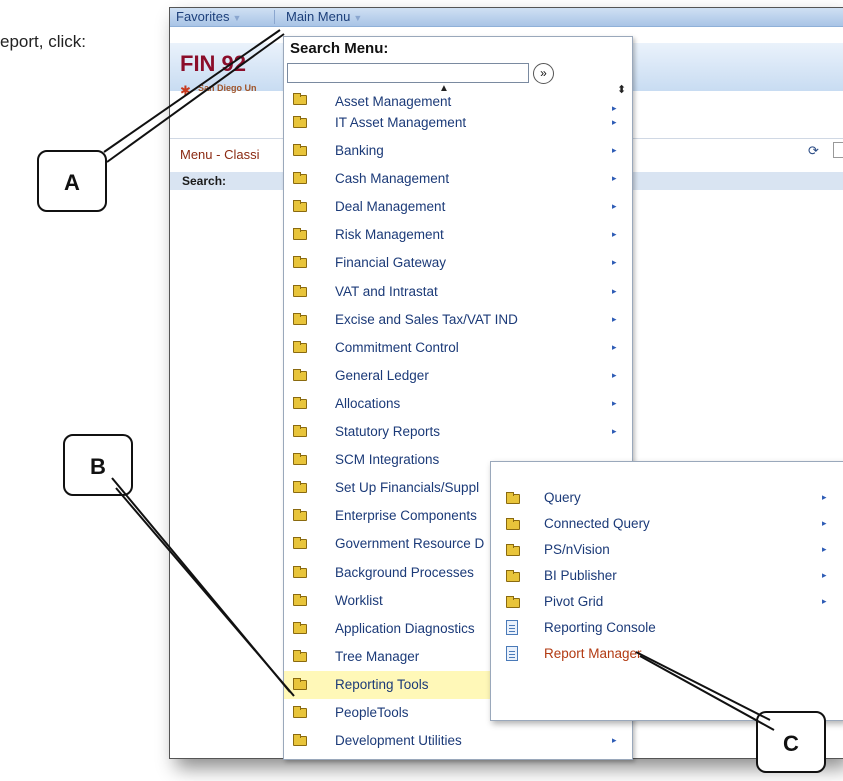 The height and width of the screenshot is (781, 843). I want to click on search-menu-input, so click(408, 73).